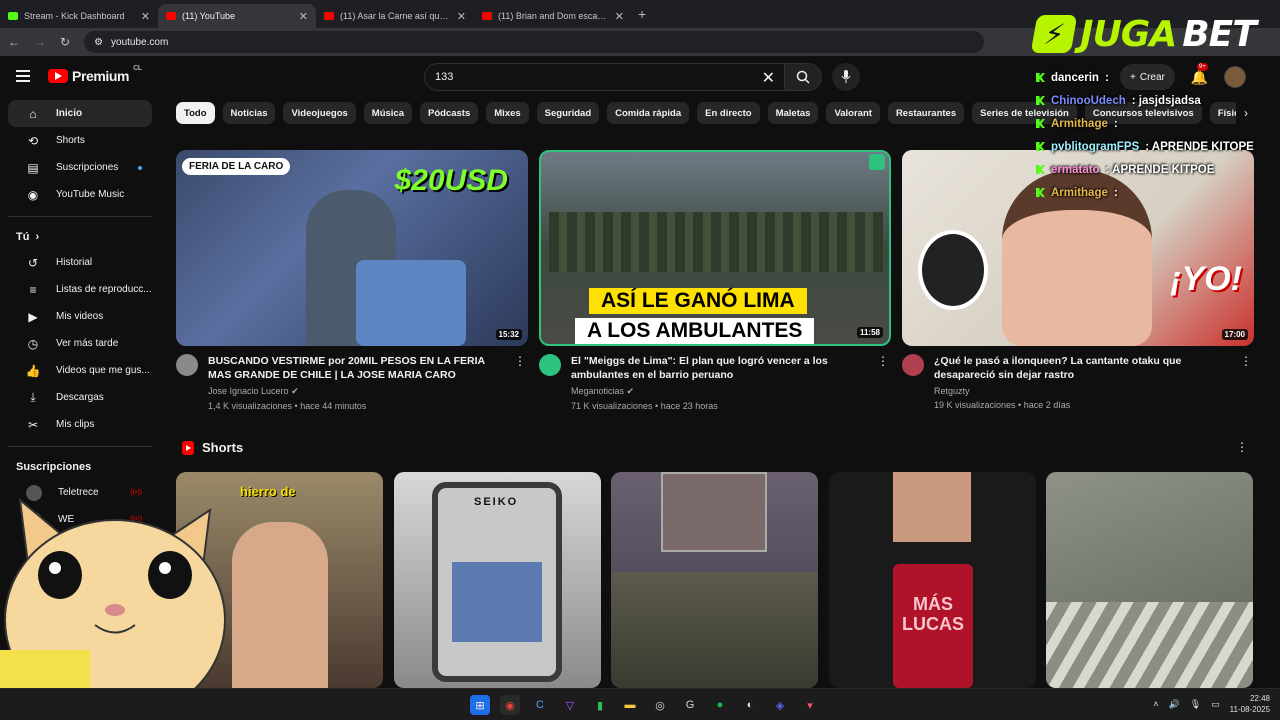 This screenshot has width=1280, height=720. Describe the element at coordinates (319, 113) in the screenshot. I see `chip-2: Videojuegos` at that location.